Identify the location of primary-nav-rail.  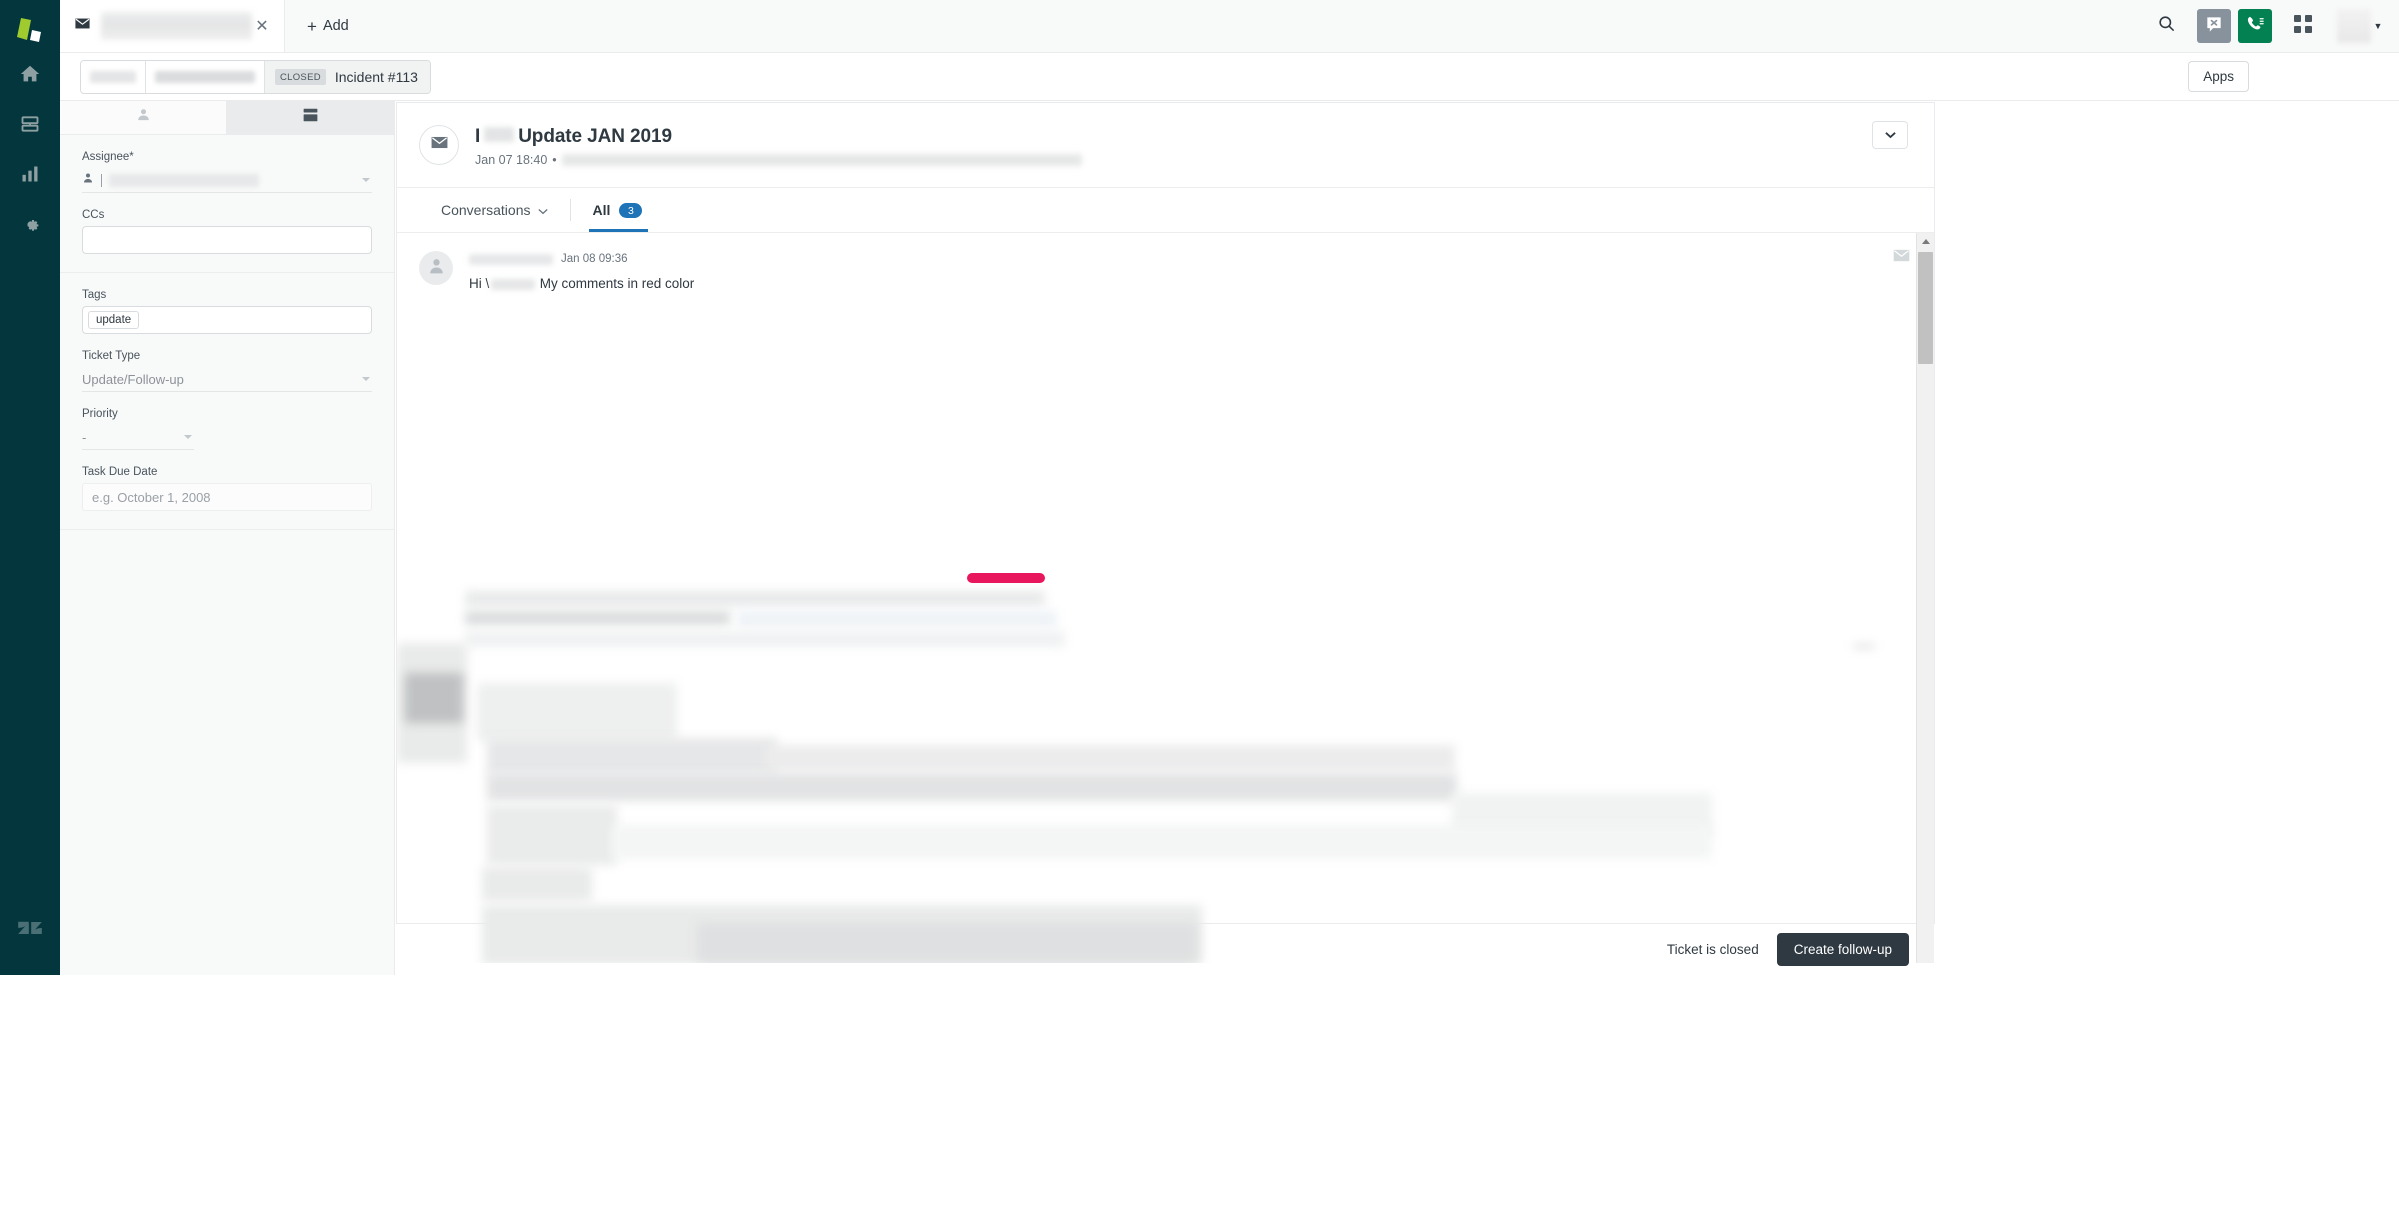
(30, 487).